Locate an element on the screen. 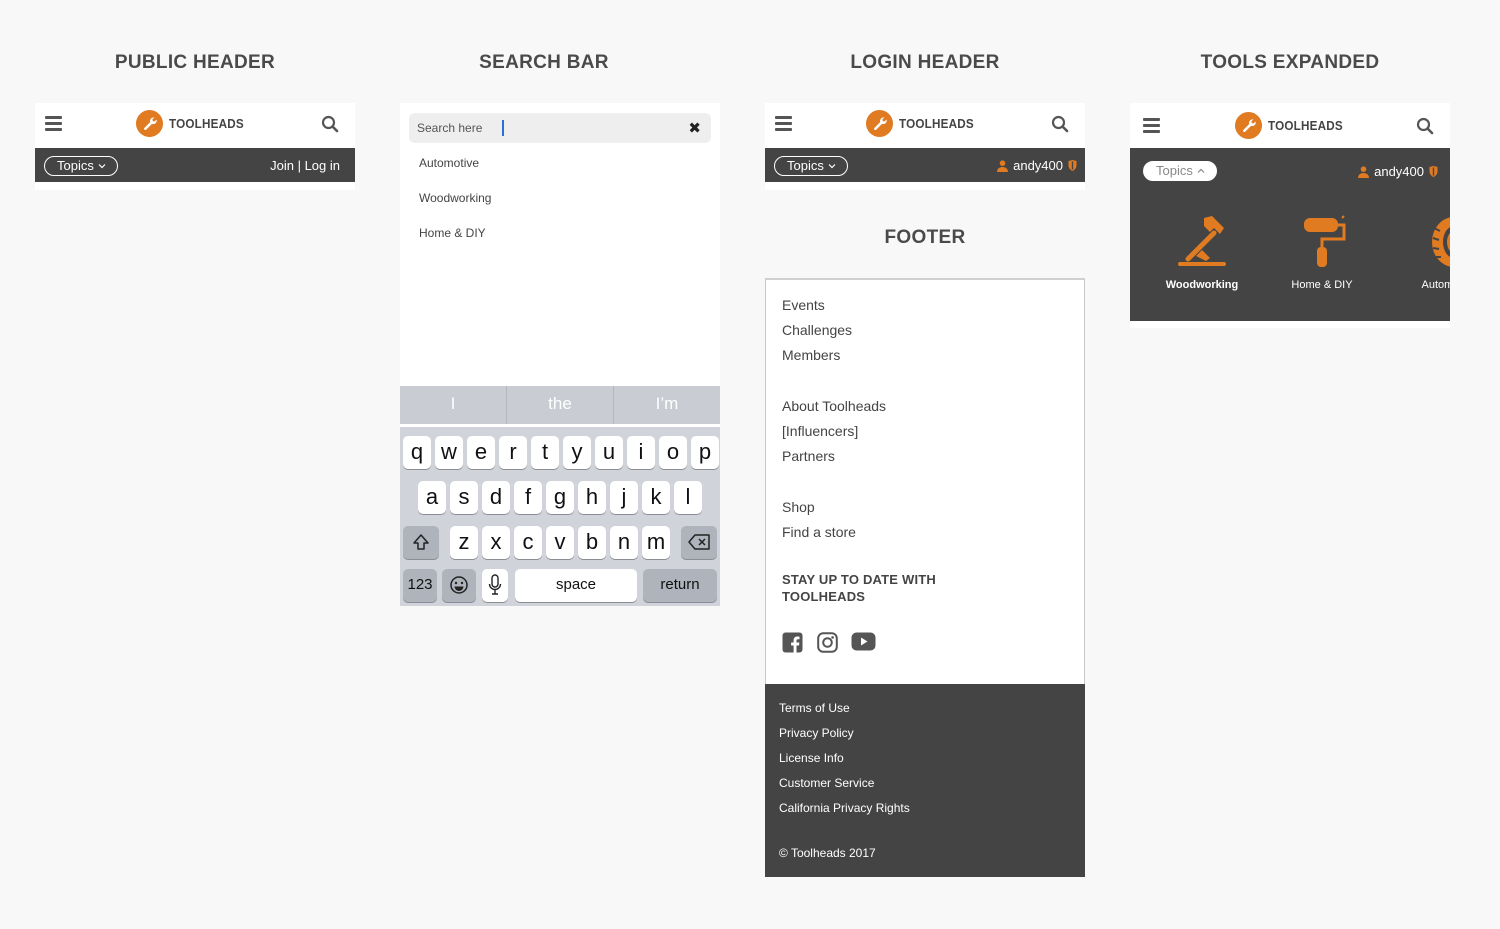  tool-label-home-diy: Home & DIY is located at coordinates (1322, 285).